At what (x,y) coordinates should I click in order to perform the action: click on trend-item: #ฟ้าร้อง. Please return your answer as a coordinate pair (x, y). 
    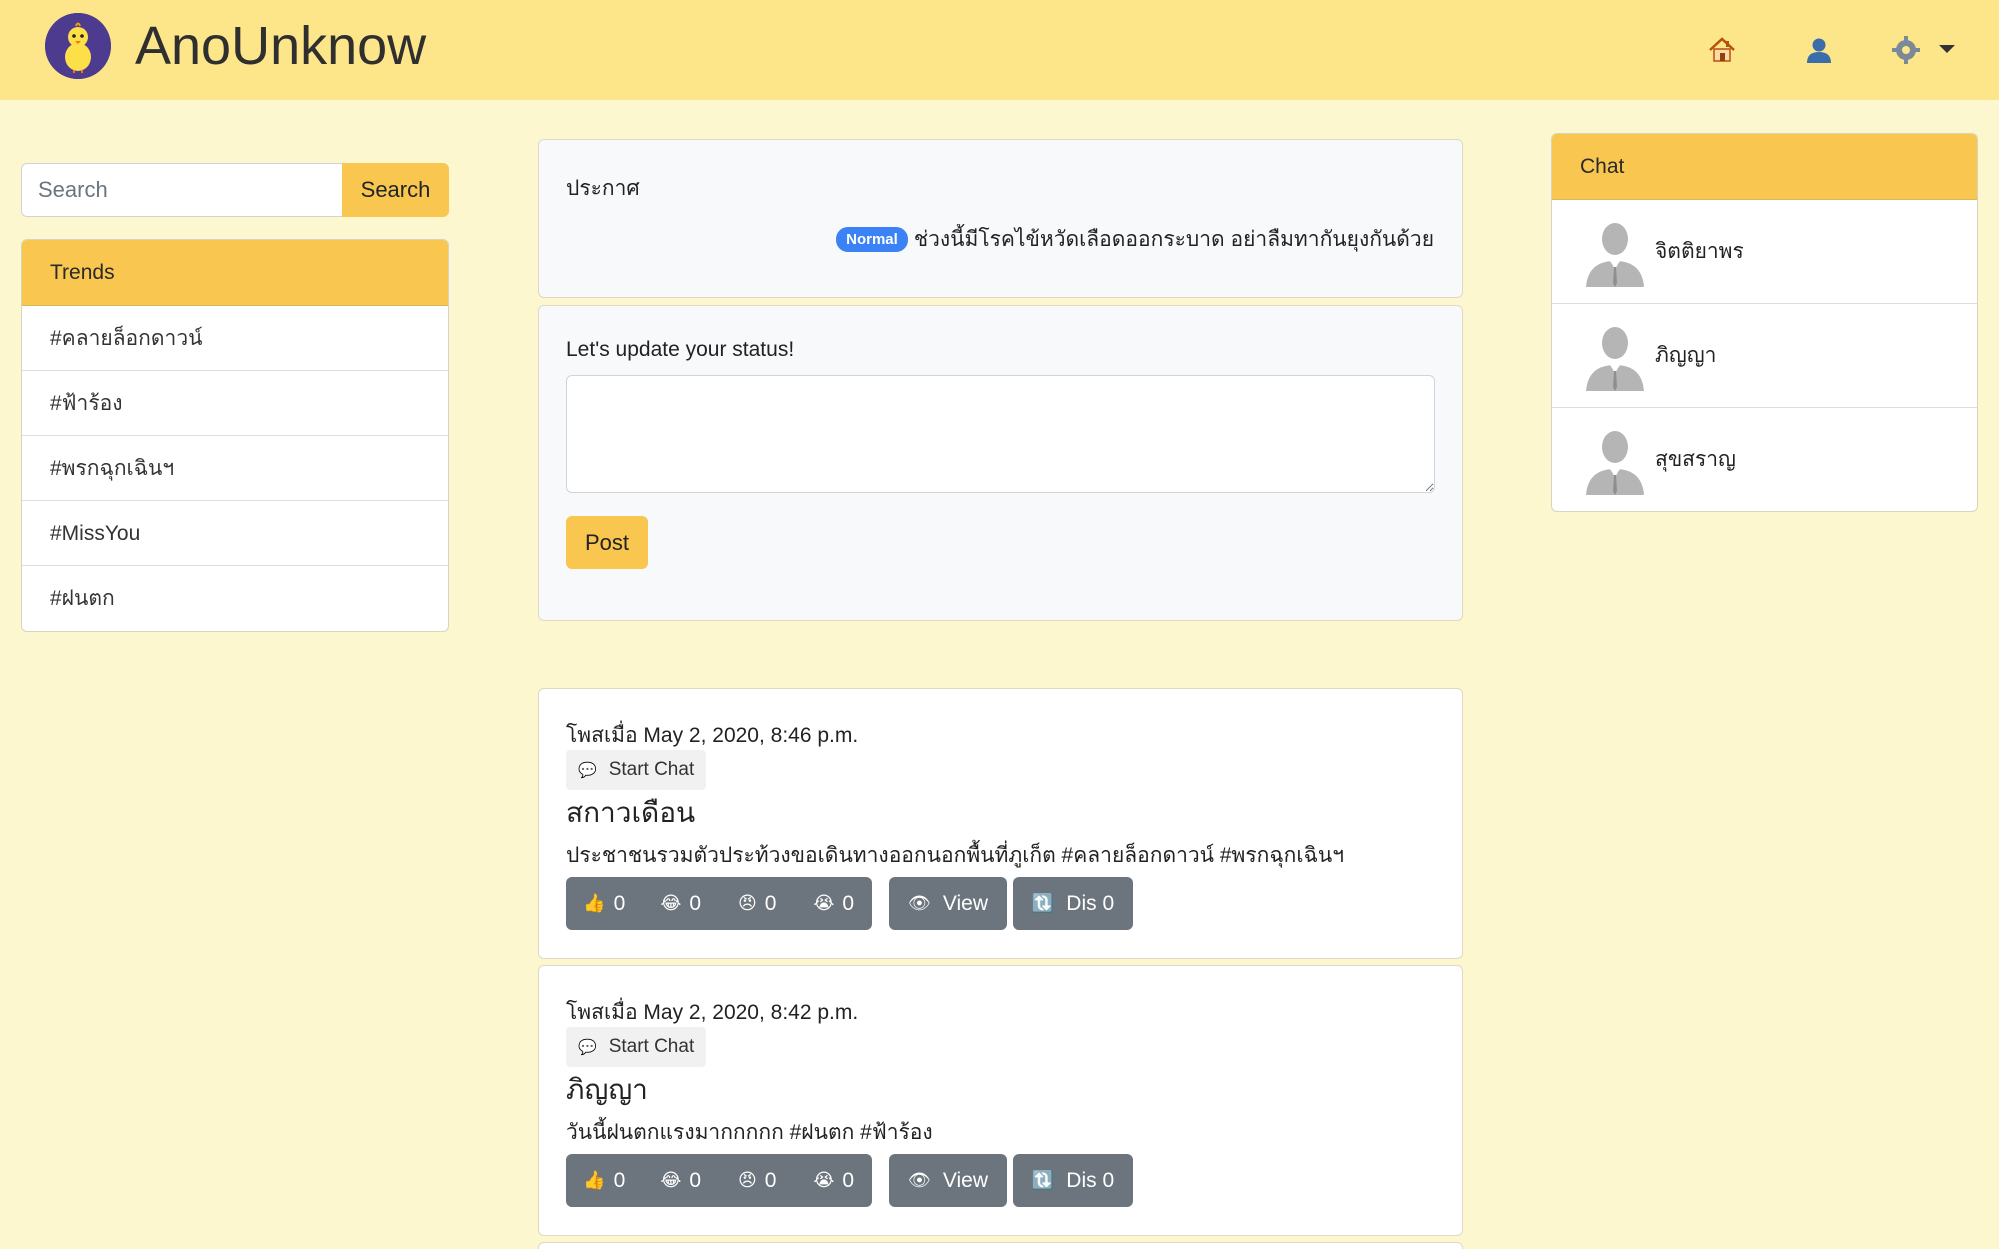
    Looking at the image, I should click on (235, 403).